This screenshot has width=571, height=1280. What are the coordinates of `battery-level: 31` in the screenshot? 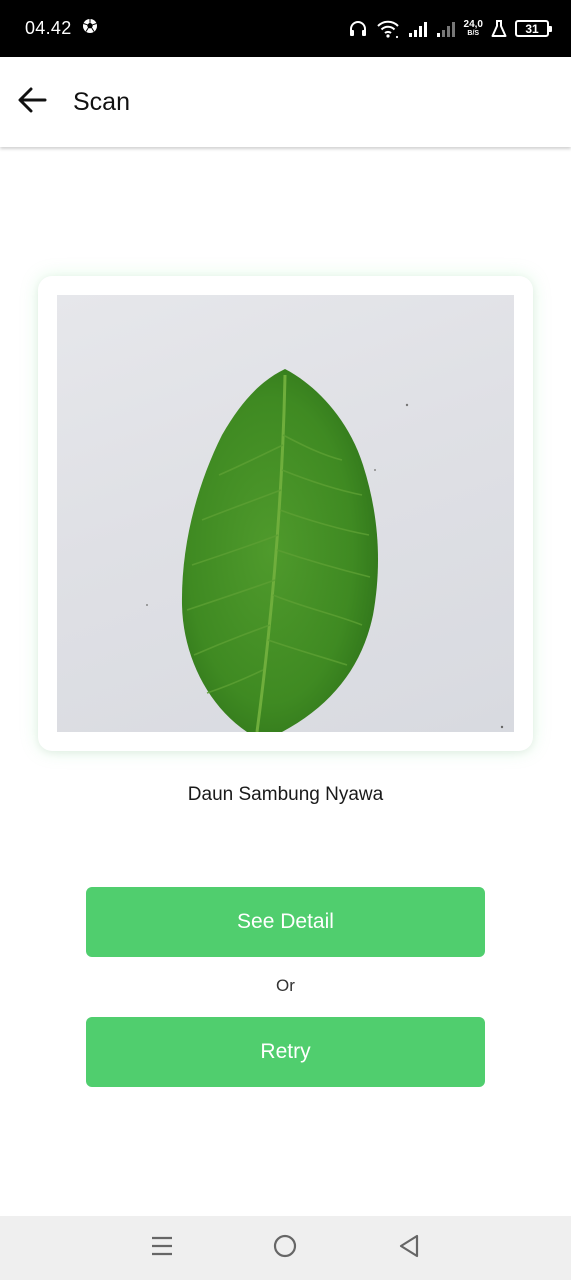 It's located at (532, 28).